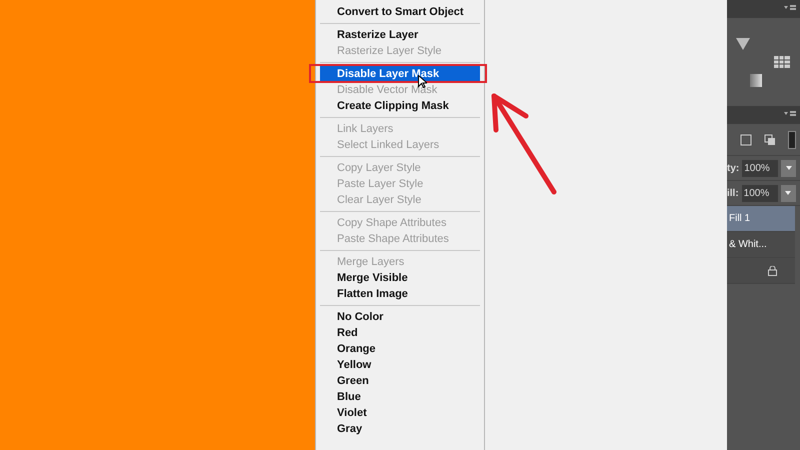 The image size is (800, 450). Describe the element at coordinates (792, 139) in the screenshot. I see `swatch-icon` at that location.